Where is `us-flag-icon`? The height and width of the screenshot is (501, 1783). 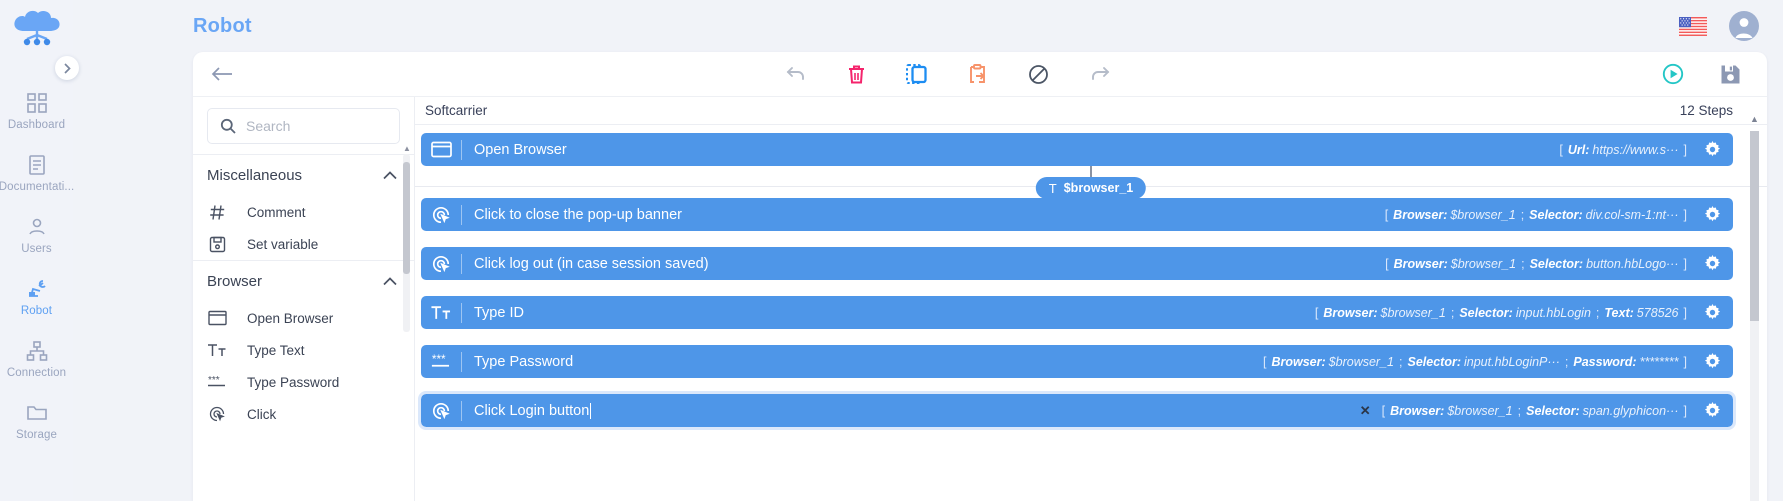 us-flag-icon is located at coordinates (1693, 26).